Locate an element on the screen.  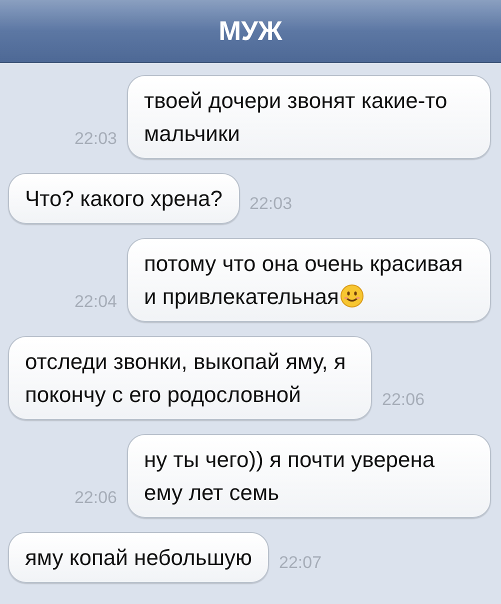
message-bubble: твоей дочери звонят какие-то мальчики is located at coordinates (309, 117).